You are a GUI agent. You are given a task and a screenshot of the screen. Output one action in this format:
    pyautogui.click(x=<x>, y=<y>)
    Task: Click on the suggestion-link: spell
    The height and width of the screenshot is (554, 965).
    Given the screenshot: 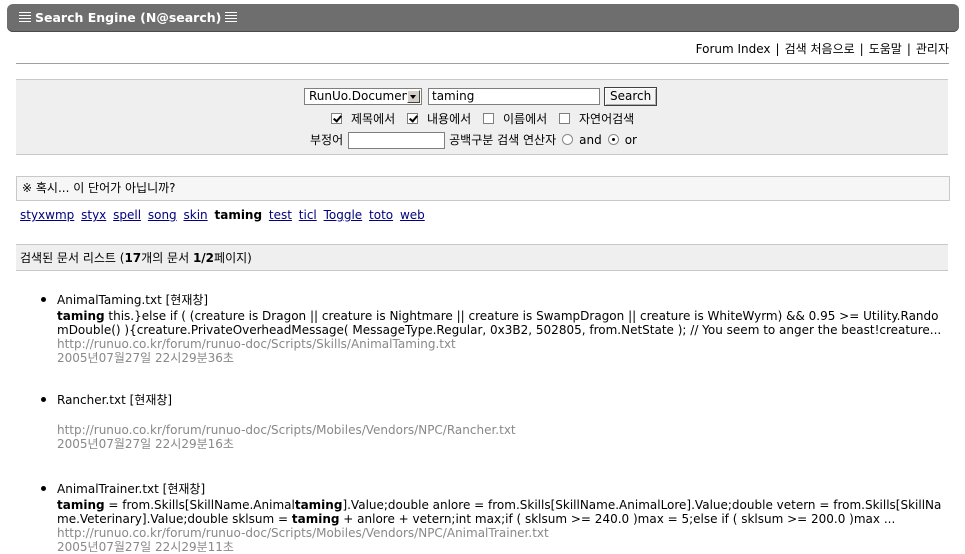 What is the action you would take?
    pyautogui.click(x=127, y=215)
    